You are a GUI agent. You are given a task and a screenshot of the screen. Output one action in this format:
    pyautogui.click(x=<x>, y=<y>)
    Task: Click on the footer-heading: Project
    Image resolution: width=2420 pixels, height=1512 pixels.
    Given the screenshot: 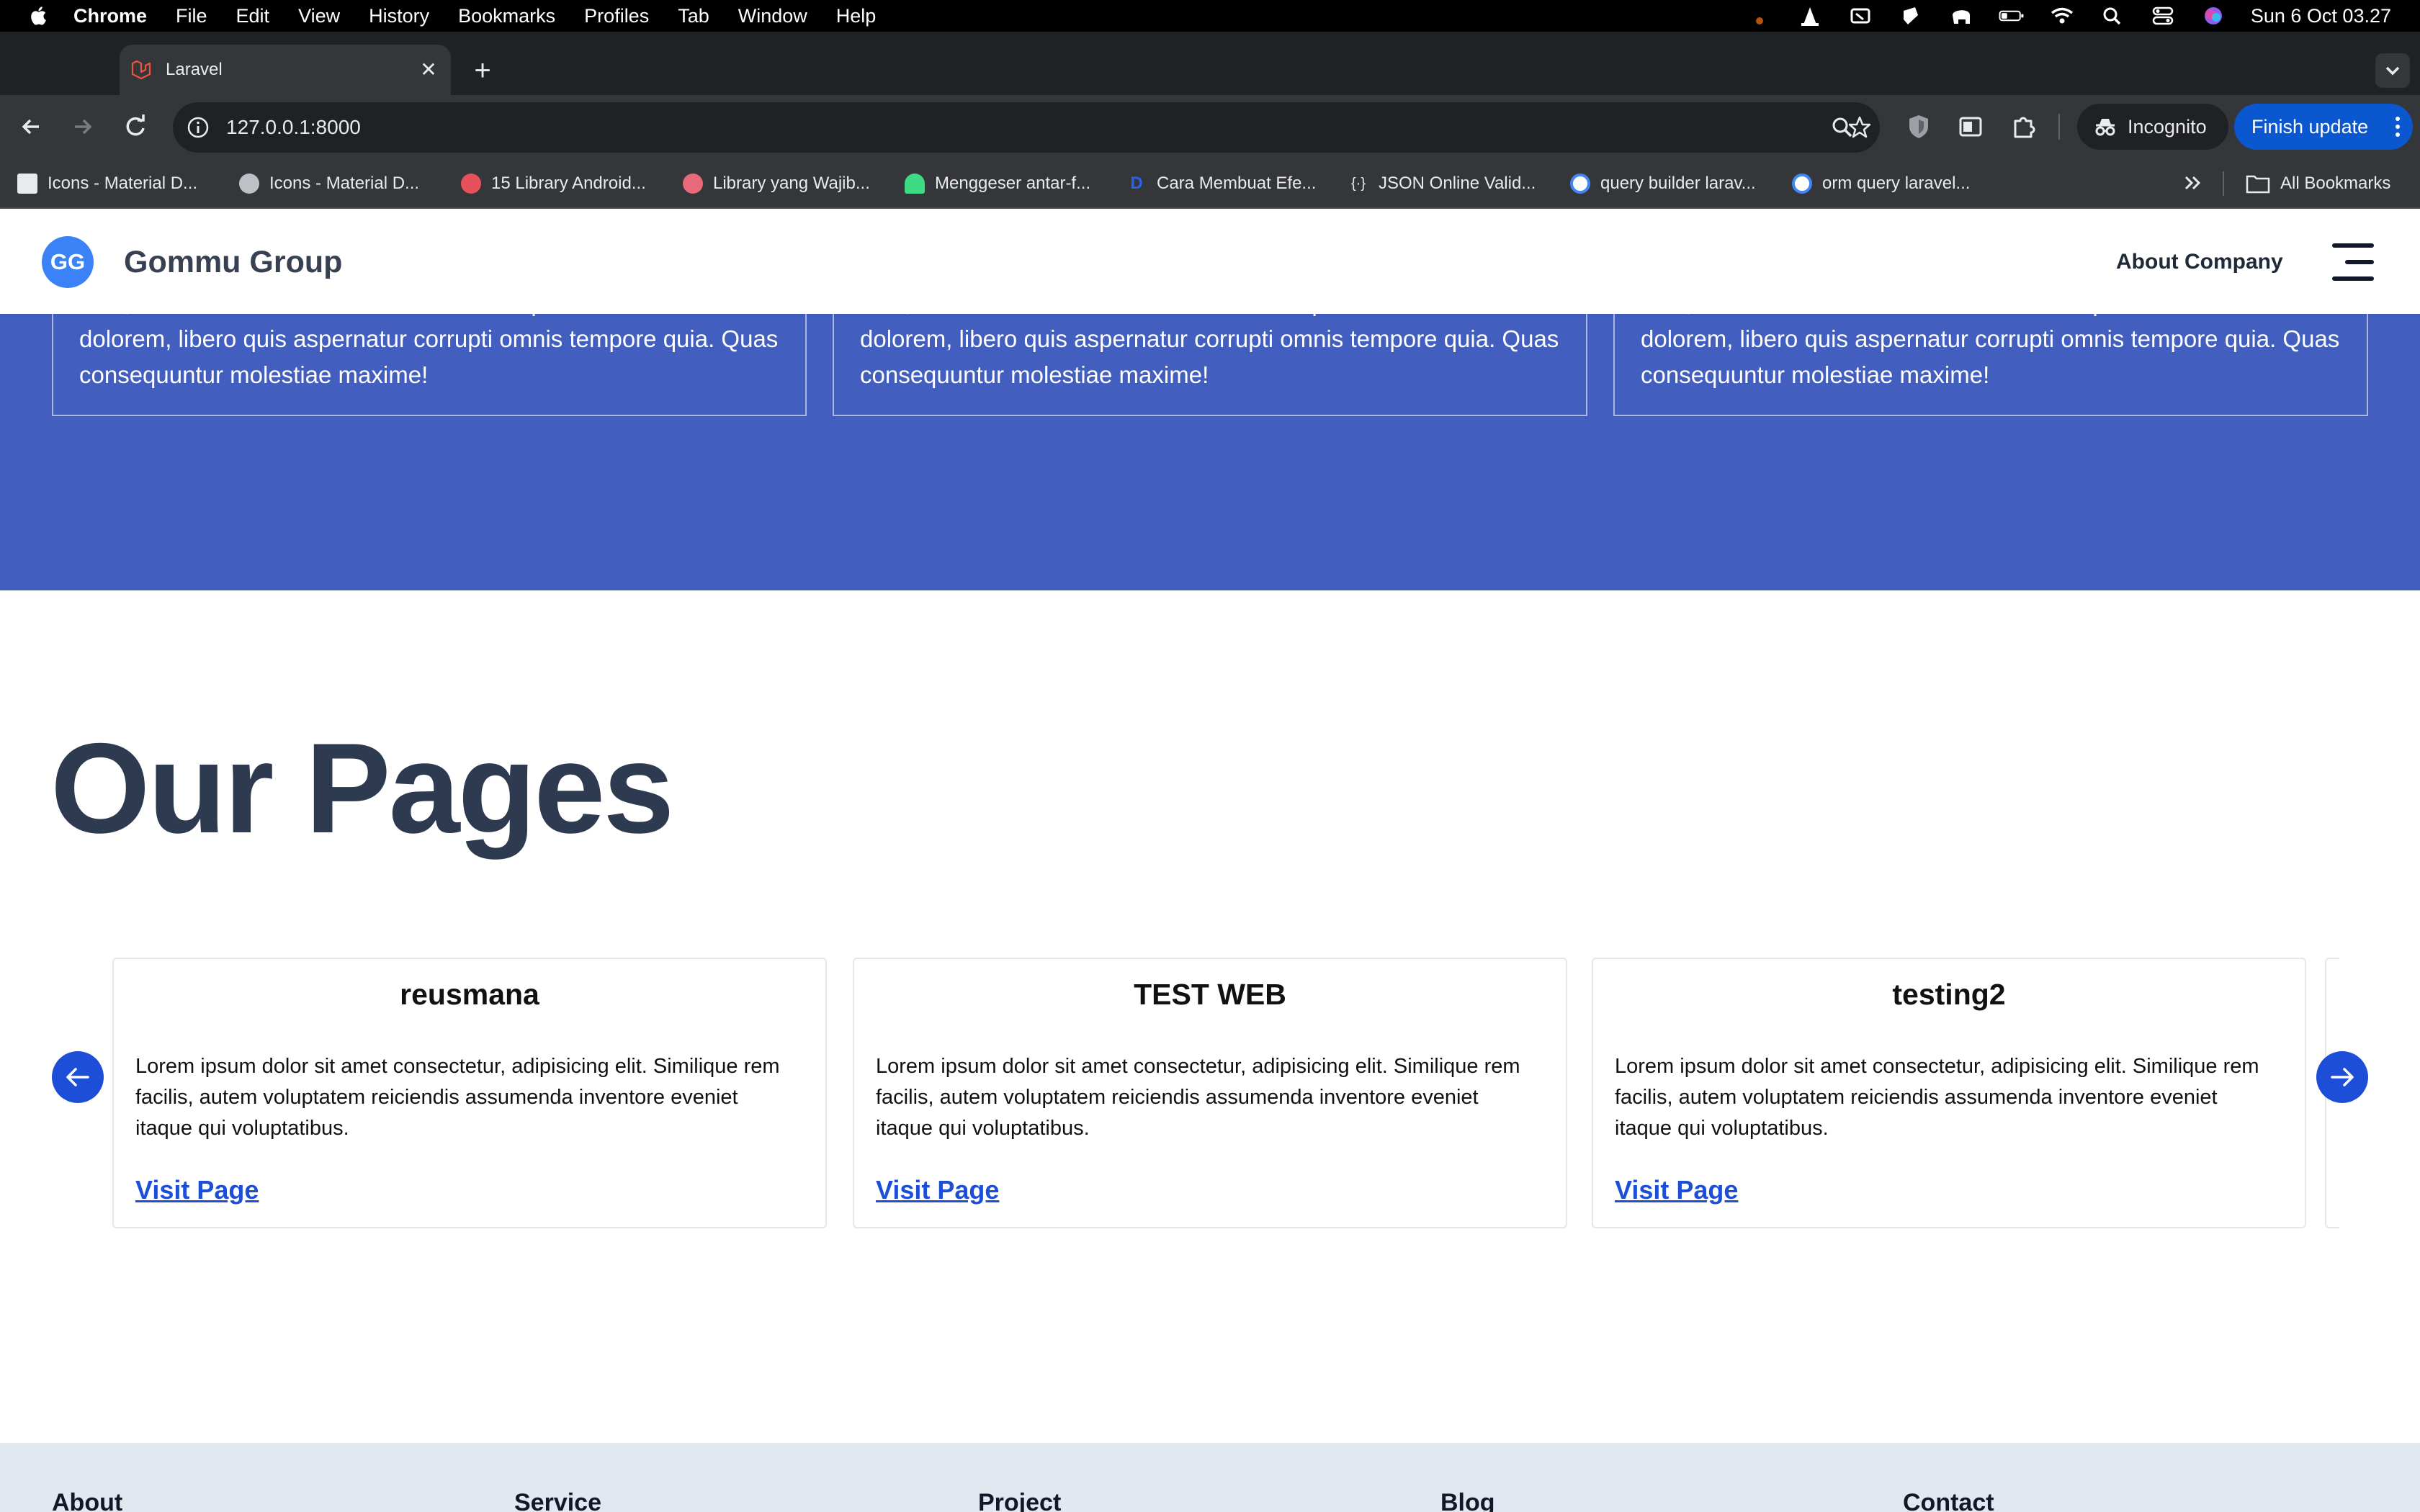 What is the action you would take?
    pyautogui.click(x=1020, y=1500)
    